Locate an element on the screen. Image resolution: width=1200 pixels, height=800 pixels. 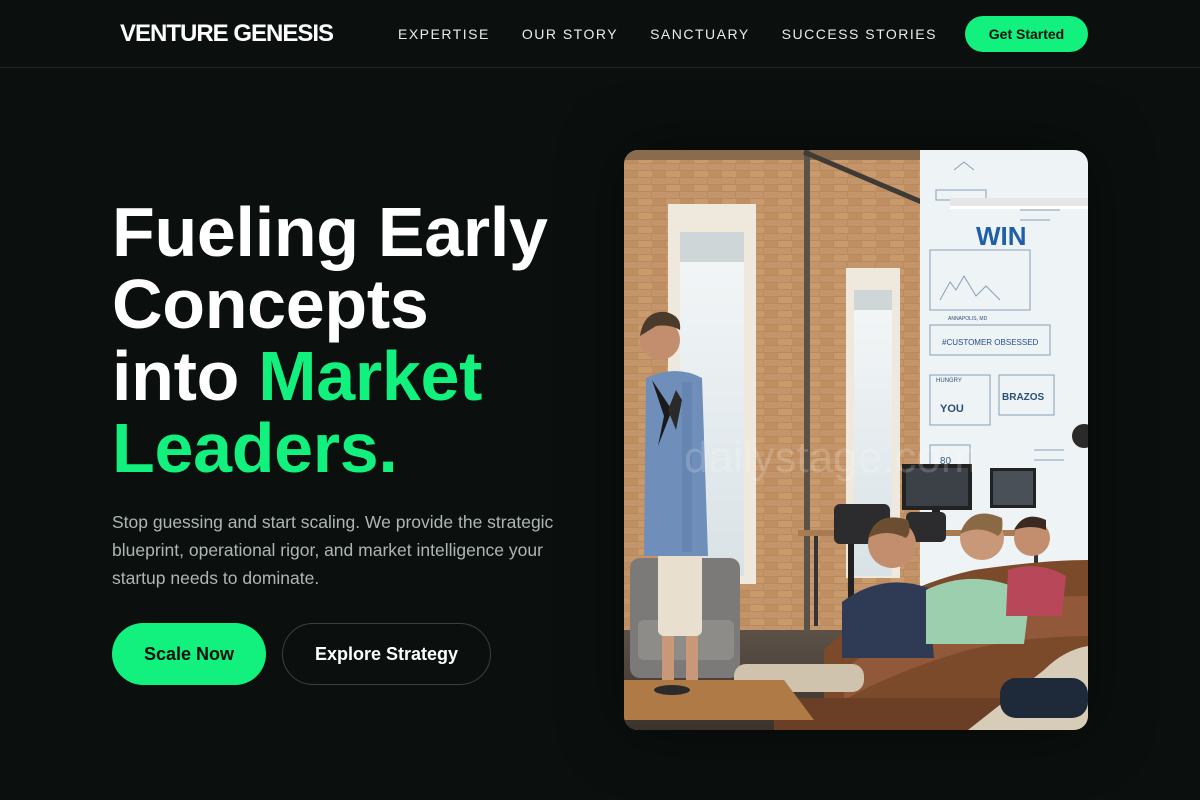
nav-item-sanctuary: SANCTUARY is located at coordinates (700, 34).